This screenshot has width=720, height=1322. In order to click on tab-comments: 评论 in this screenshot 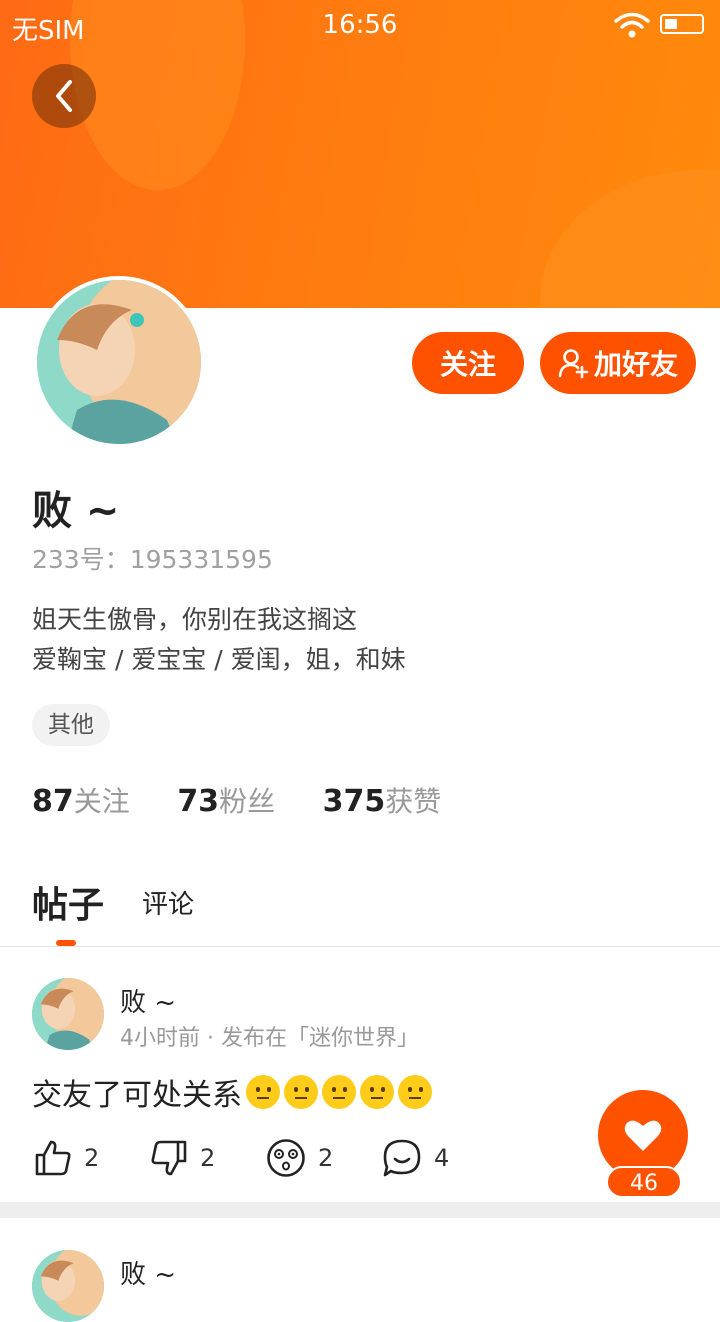, I will do `click(168, 902)`.